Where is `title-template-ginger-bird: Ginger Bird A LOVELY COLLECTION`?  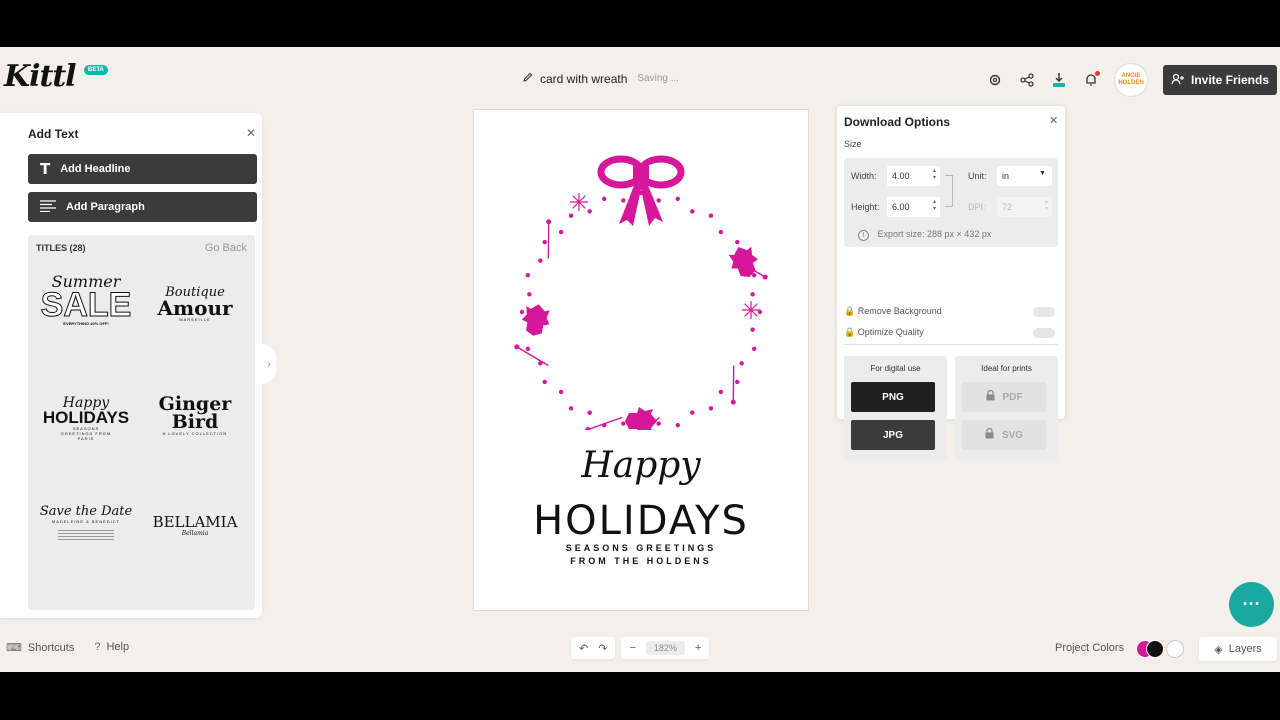
title-template-ginger-bird: Ginger Bird A LOVELY COLLECTION is located at coordinates (195, 416).